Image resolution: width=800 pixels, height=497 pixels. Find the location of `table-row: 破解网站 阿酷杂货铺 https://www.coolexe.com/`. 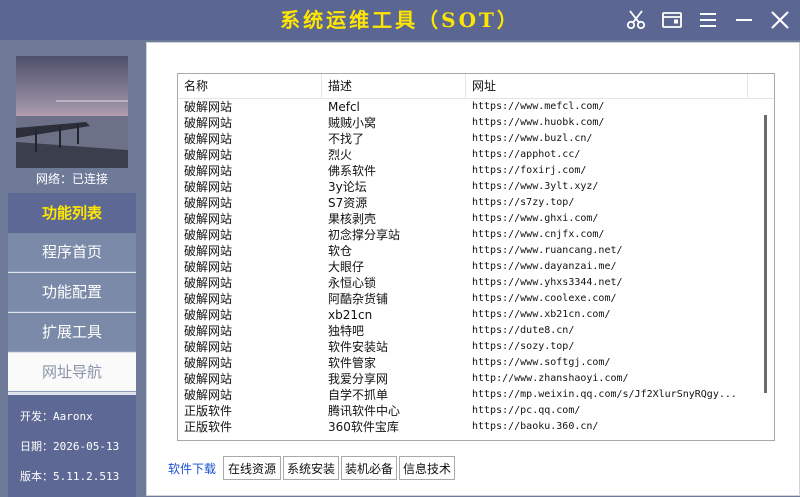

table-row: 破解网站 阿酷杂货铺 https://www.coolexe.com/ is located at coordinates (467, 299).